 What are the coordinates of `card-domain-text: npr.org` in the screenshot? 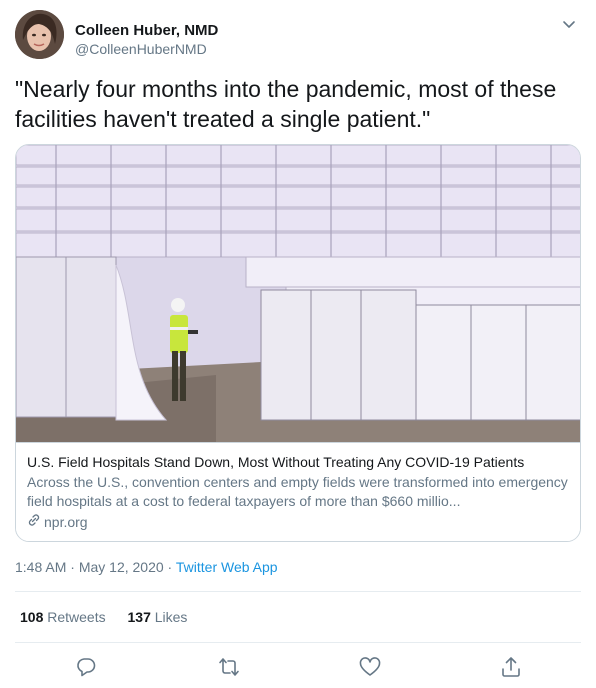 It's located at (66, 522).